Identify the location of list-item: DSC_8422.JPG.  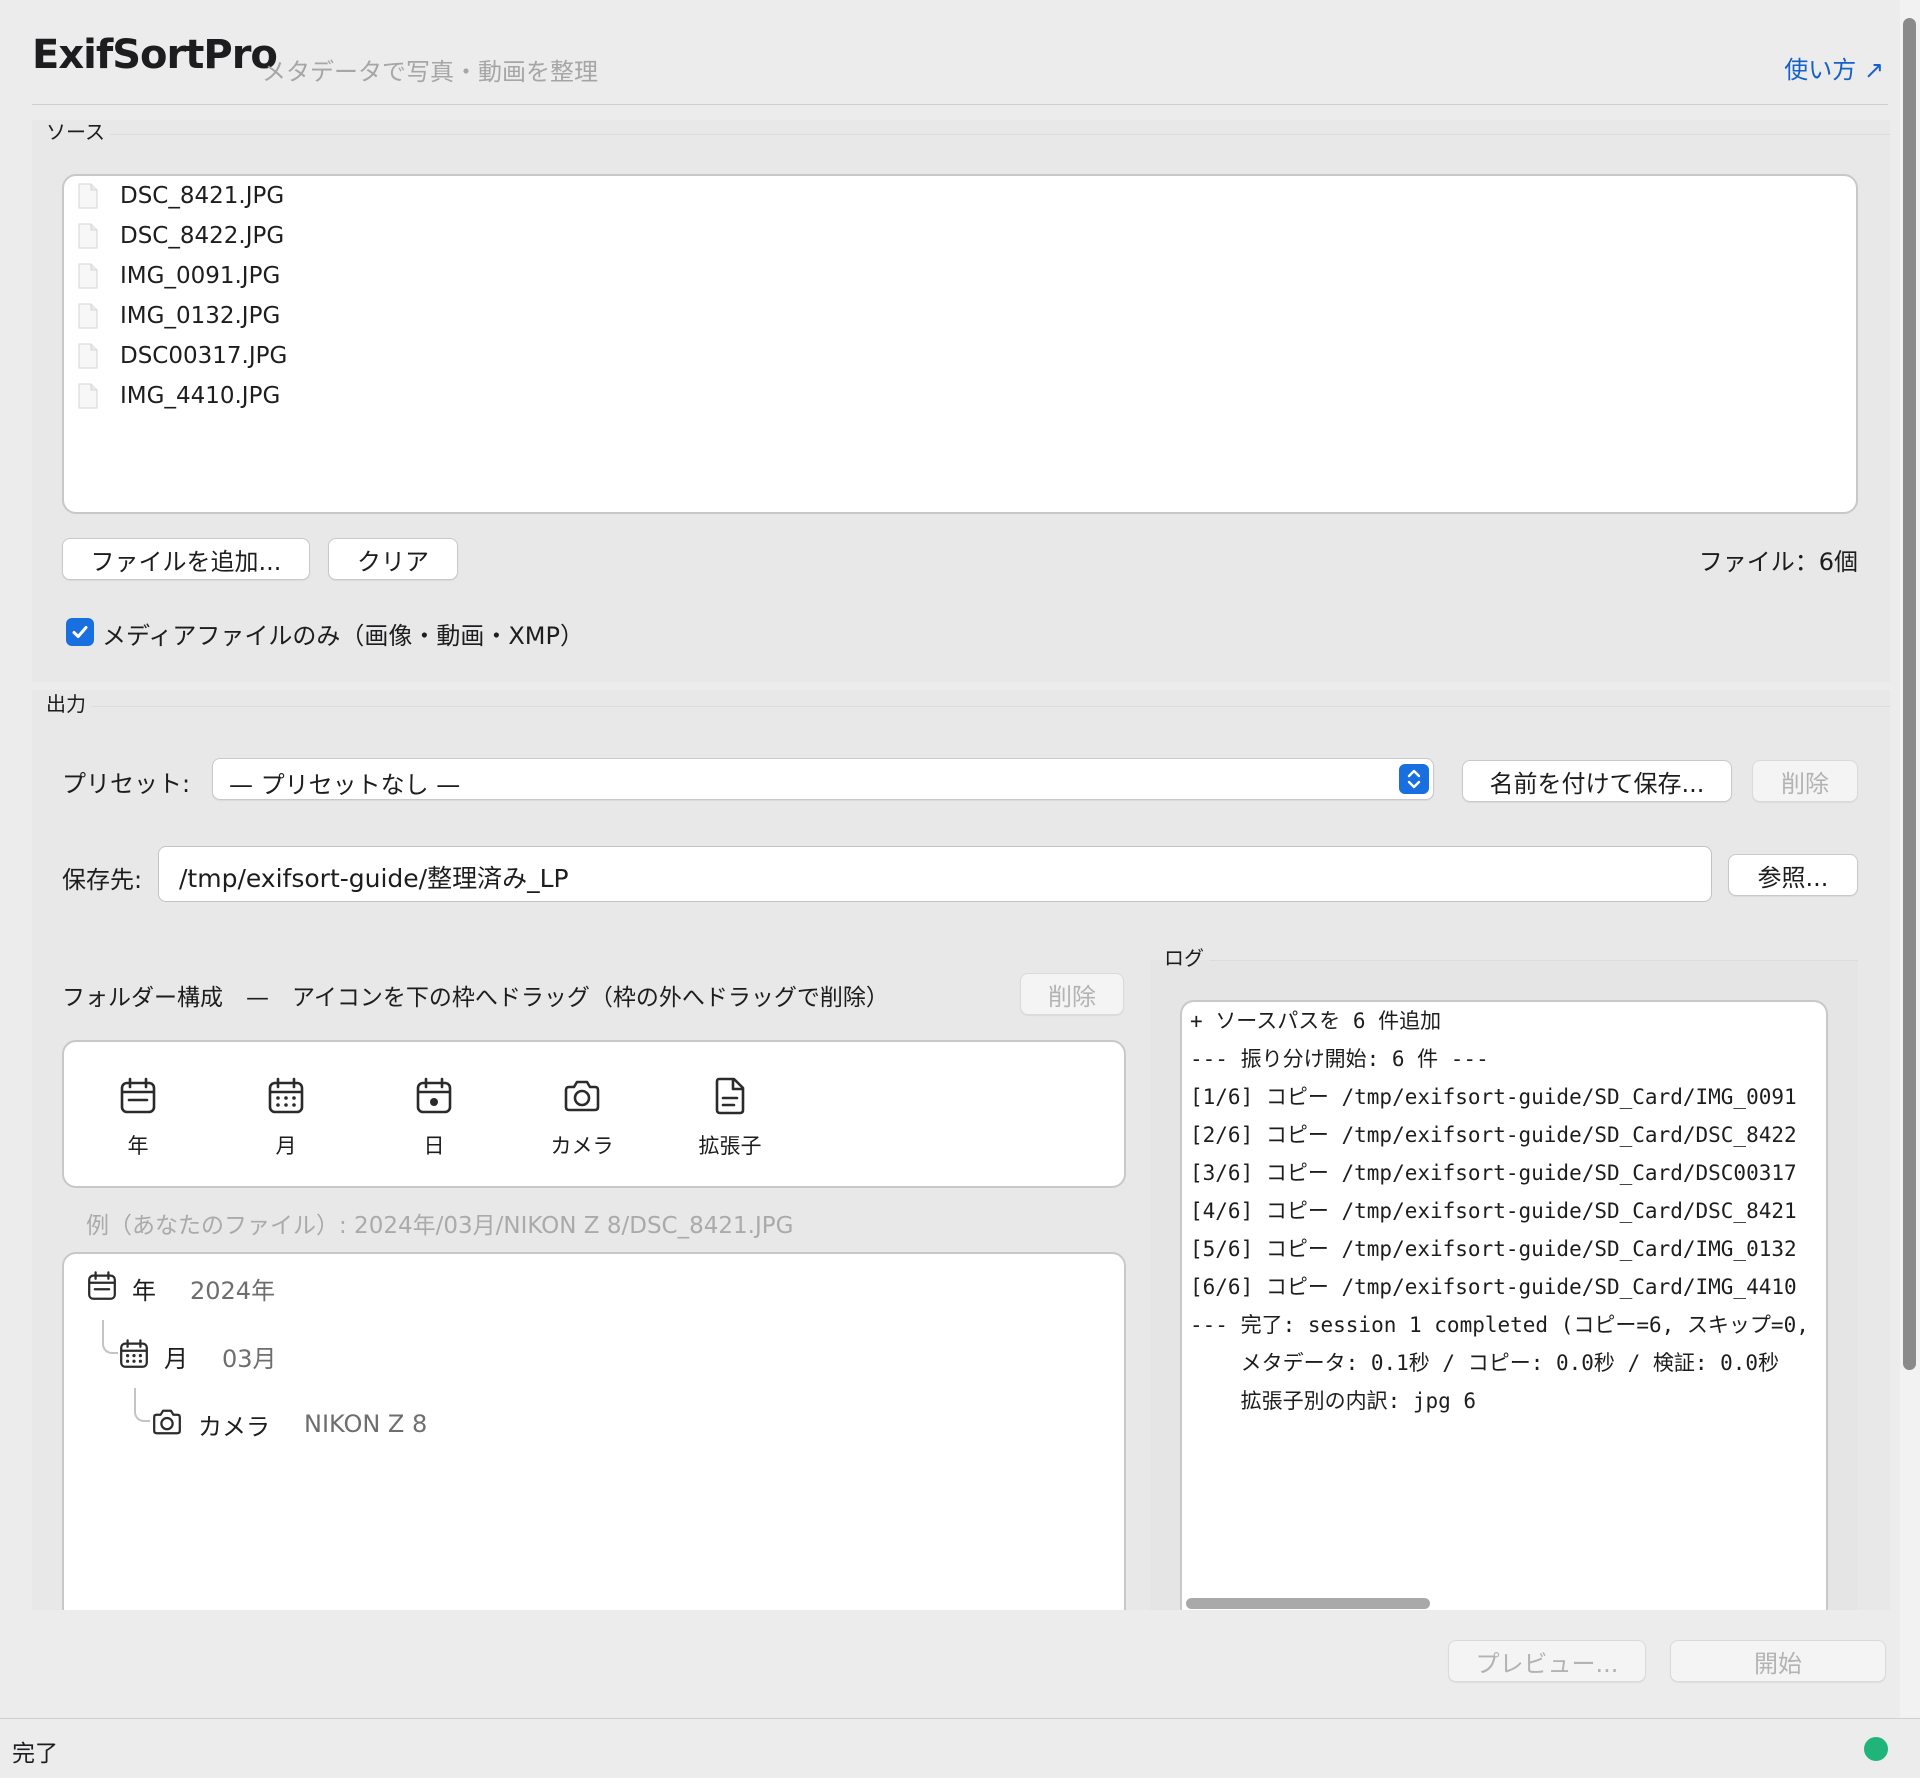
(181, 236).